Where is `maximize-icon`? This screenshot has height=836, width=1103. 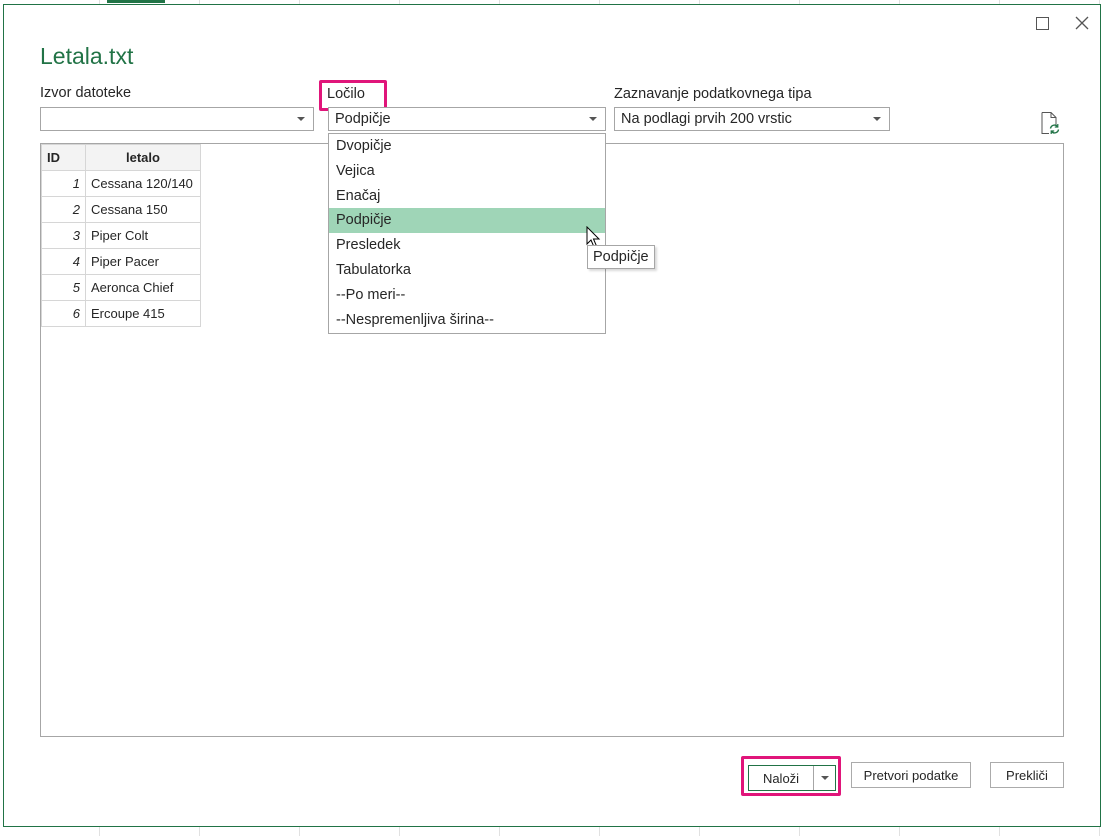
maximize-icon is located at coordinates (1042, 23).